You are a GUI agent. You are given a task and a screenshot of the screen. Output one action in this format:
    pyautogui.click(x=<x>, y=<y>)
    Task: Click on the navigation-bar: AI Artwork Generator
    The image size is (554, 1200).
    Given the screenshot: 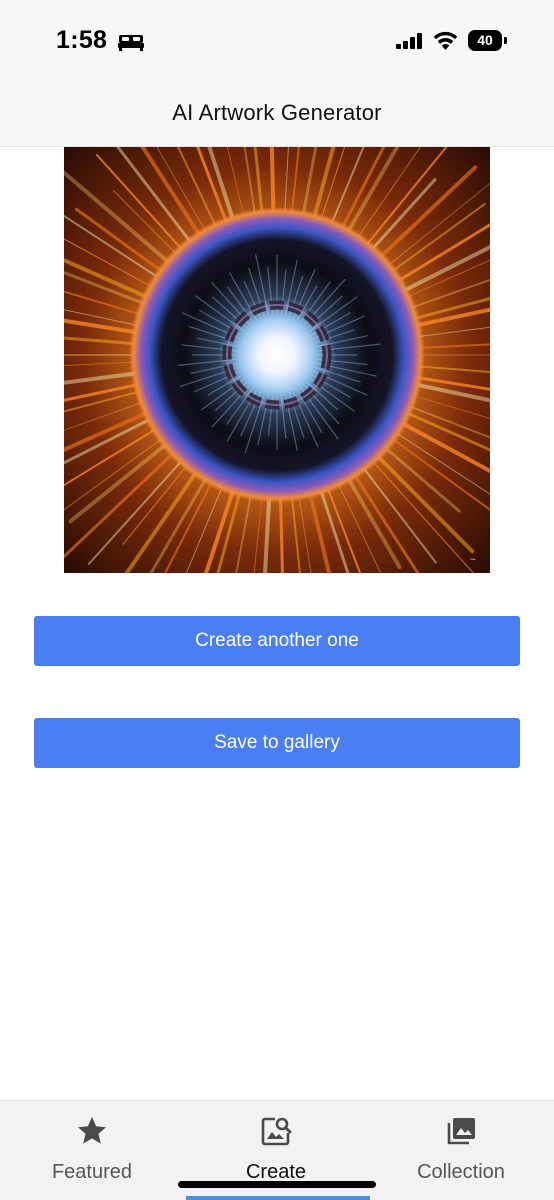 What is the action you would take?
    pyautogui.click(x=277, y=116)
    